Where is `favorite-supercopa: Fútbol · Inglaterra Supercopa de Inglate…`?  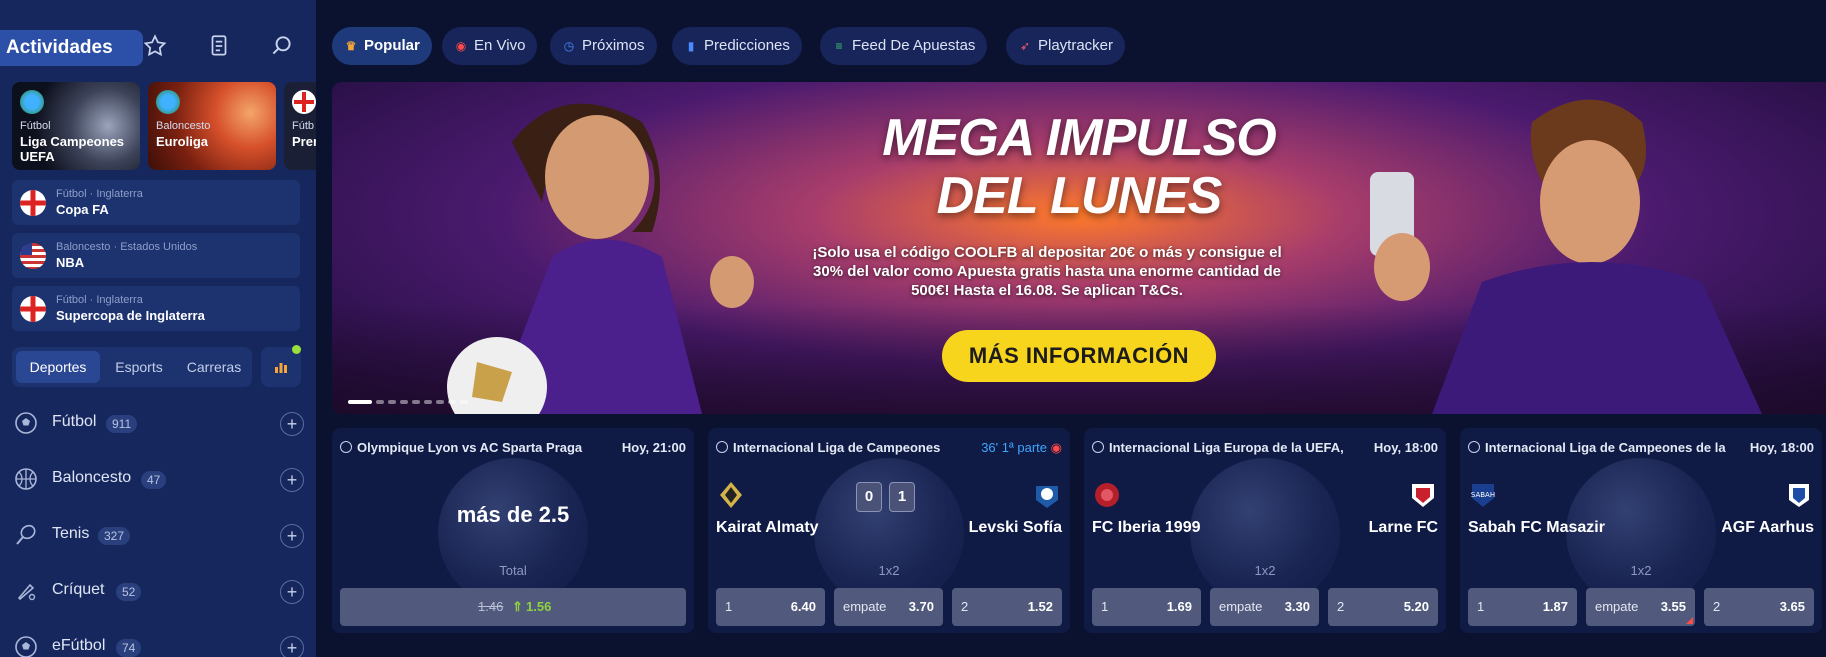 favorite-supercopa: Fútbol · Inglaterra Supercopa de Inglate… is located at coordinates (156, 308).